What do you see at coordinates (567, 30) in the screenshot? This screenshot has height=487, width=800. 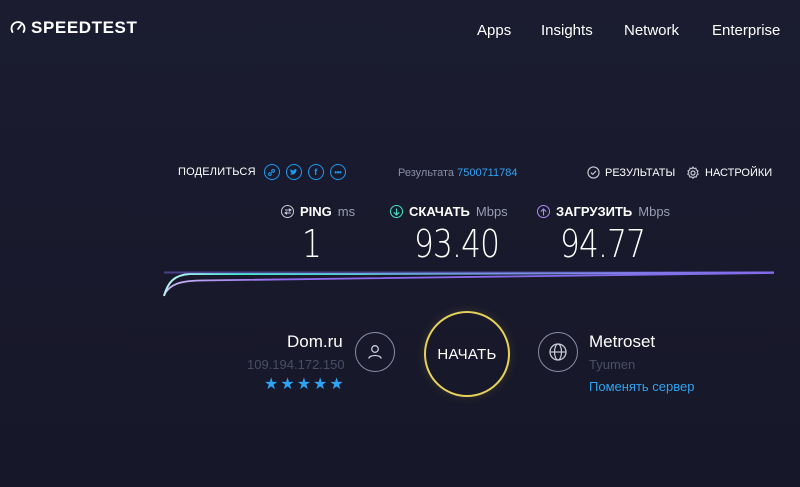 I see `nav-insights: Insights` at bounding box center [567, 30].